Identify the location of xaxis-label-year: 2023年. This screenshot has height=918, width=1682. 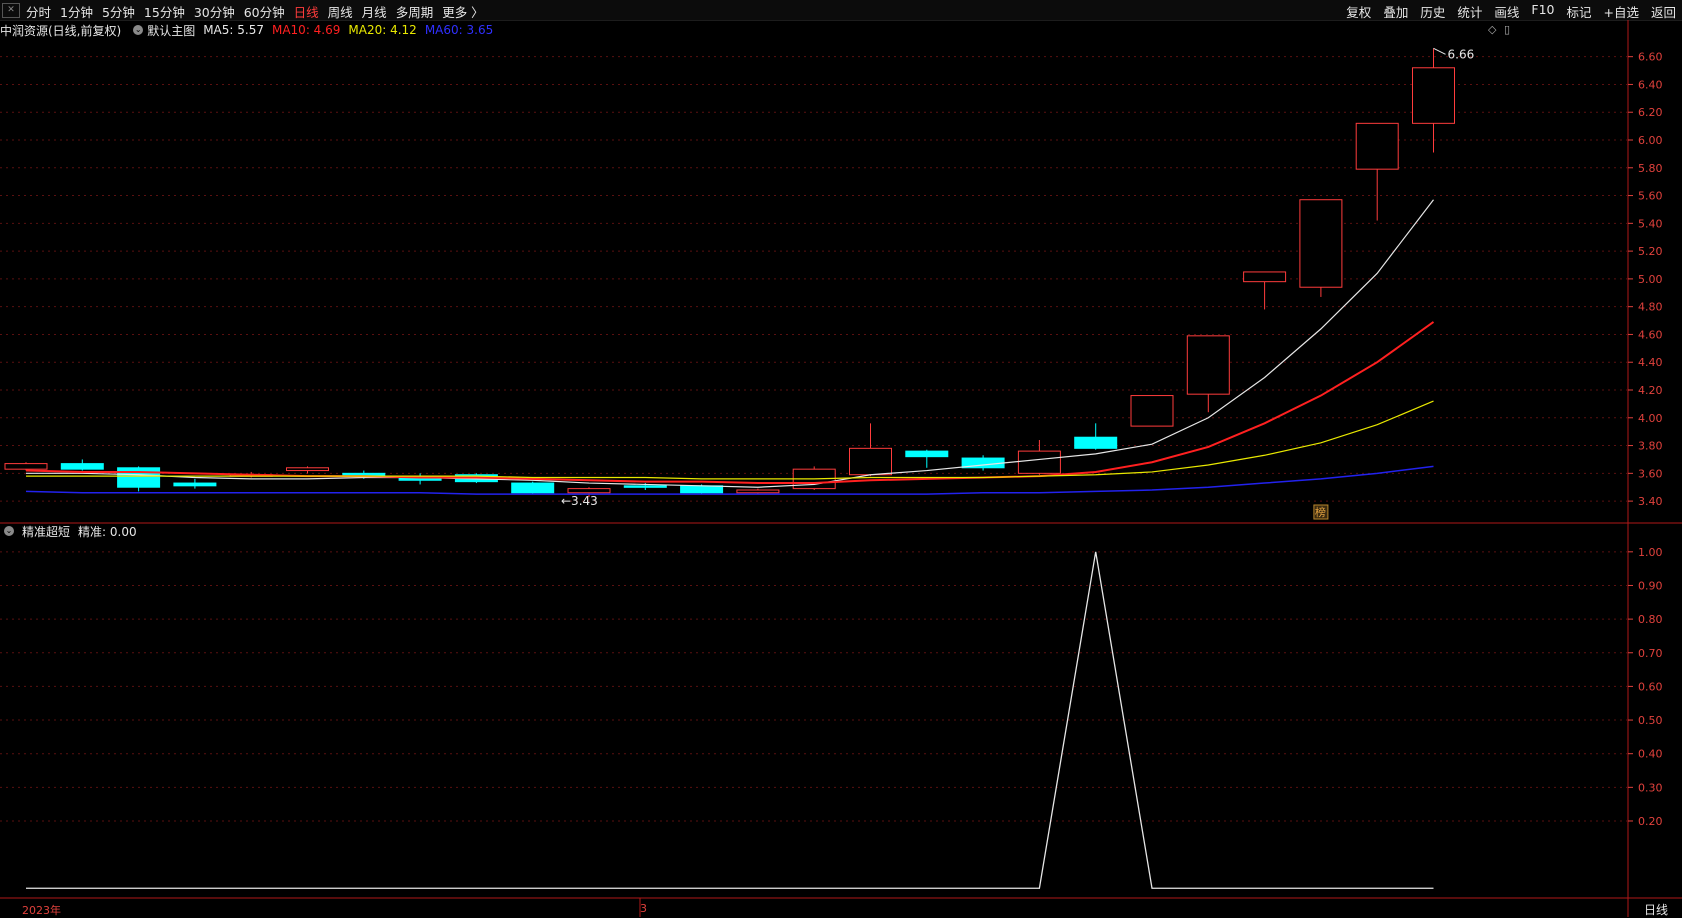
(41, 910).